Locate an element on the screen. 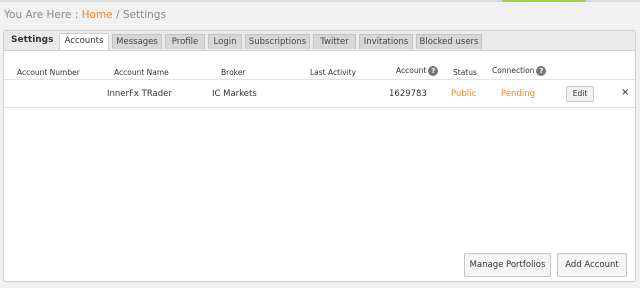  manage-portfolios-button: Manage Portfolios is located at coordinates (507, 265).